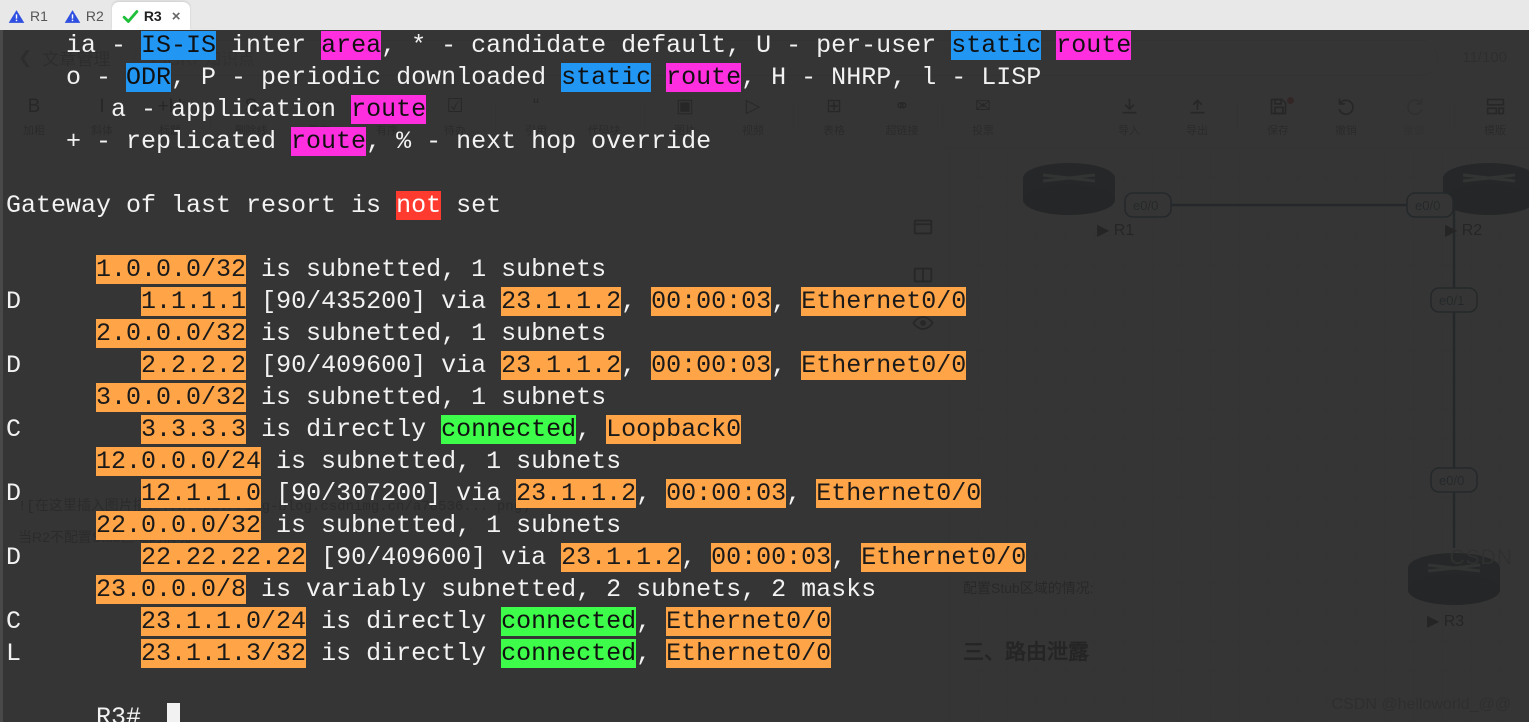  I want to click on terminal-highlight-or: 12.1.1.0, so click(201, 493).